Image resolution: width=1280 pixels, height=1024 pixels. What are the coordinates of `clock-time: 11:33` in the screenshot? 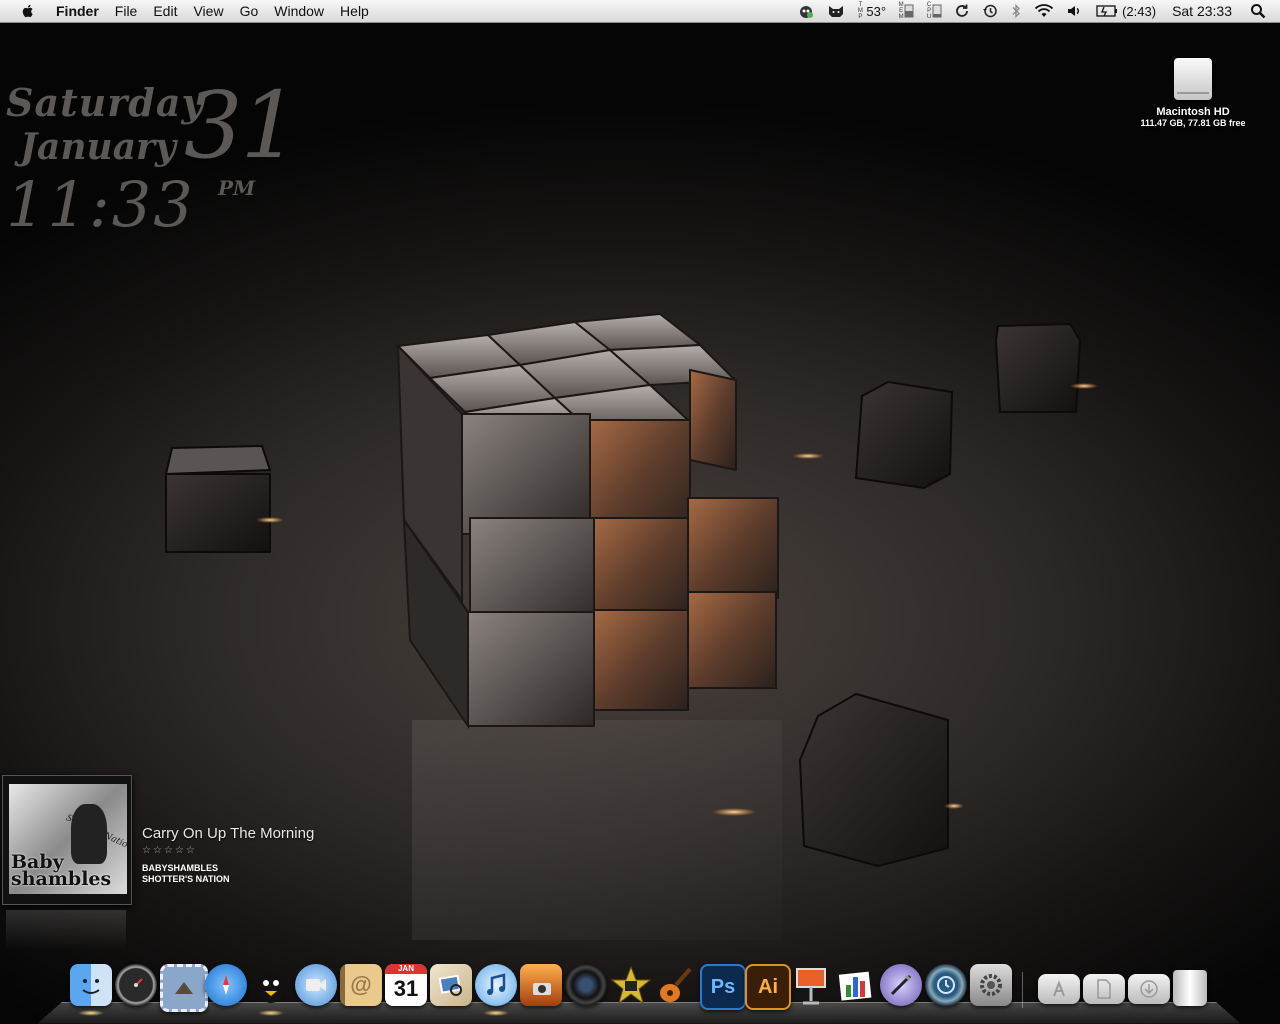 It's located at (100, 204).